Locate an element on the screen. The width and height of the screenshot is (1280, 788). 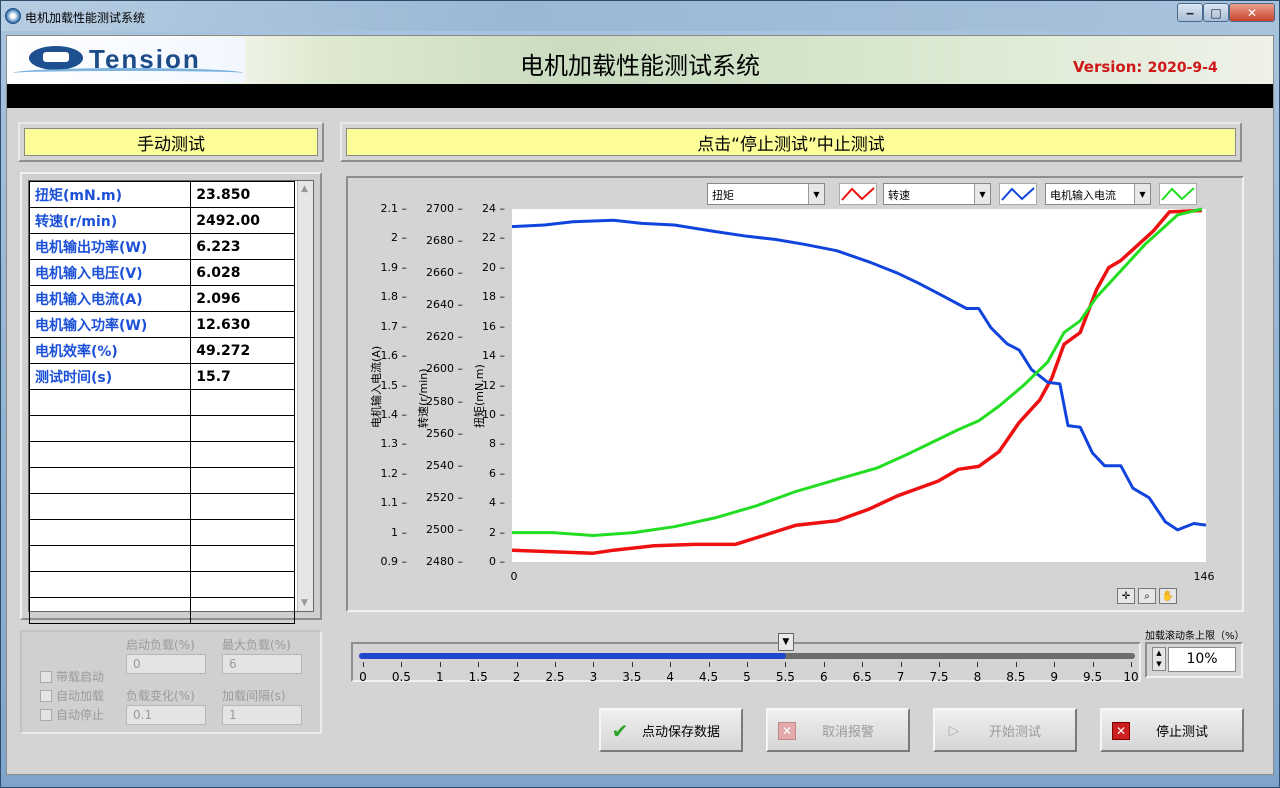
load-slider-thumb: ▼ is located at coordinates (785, 642).